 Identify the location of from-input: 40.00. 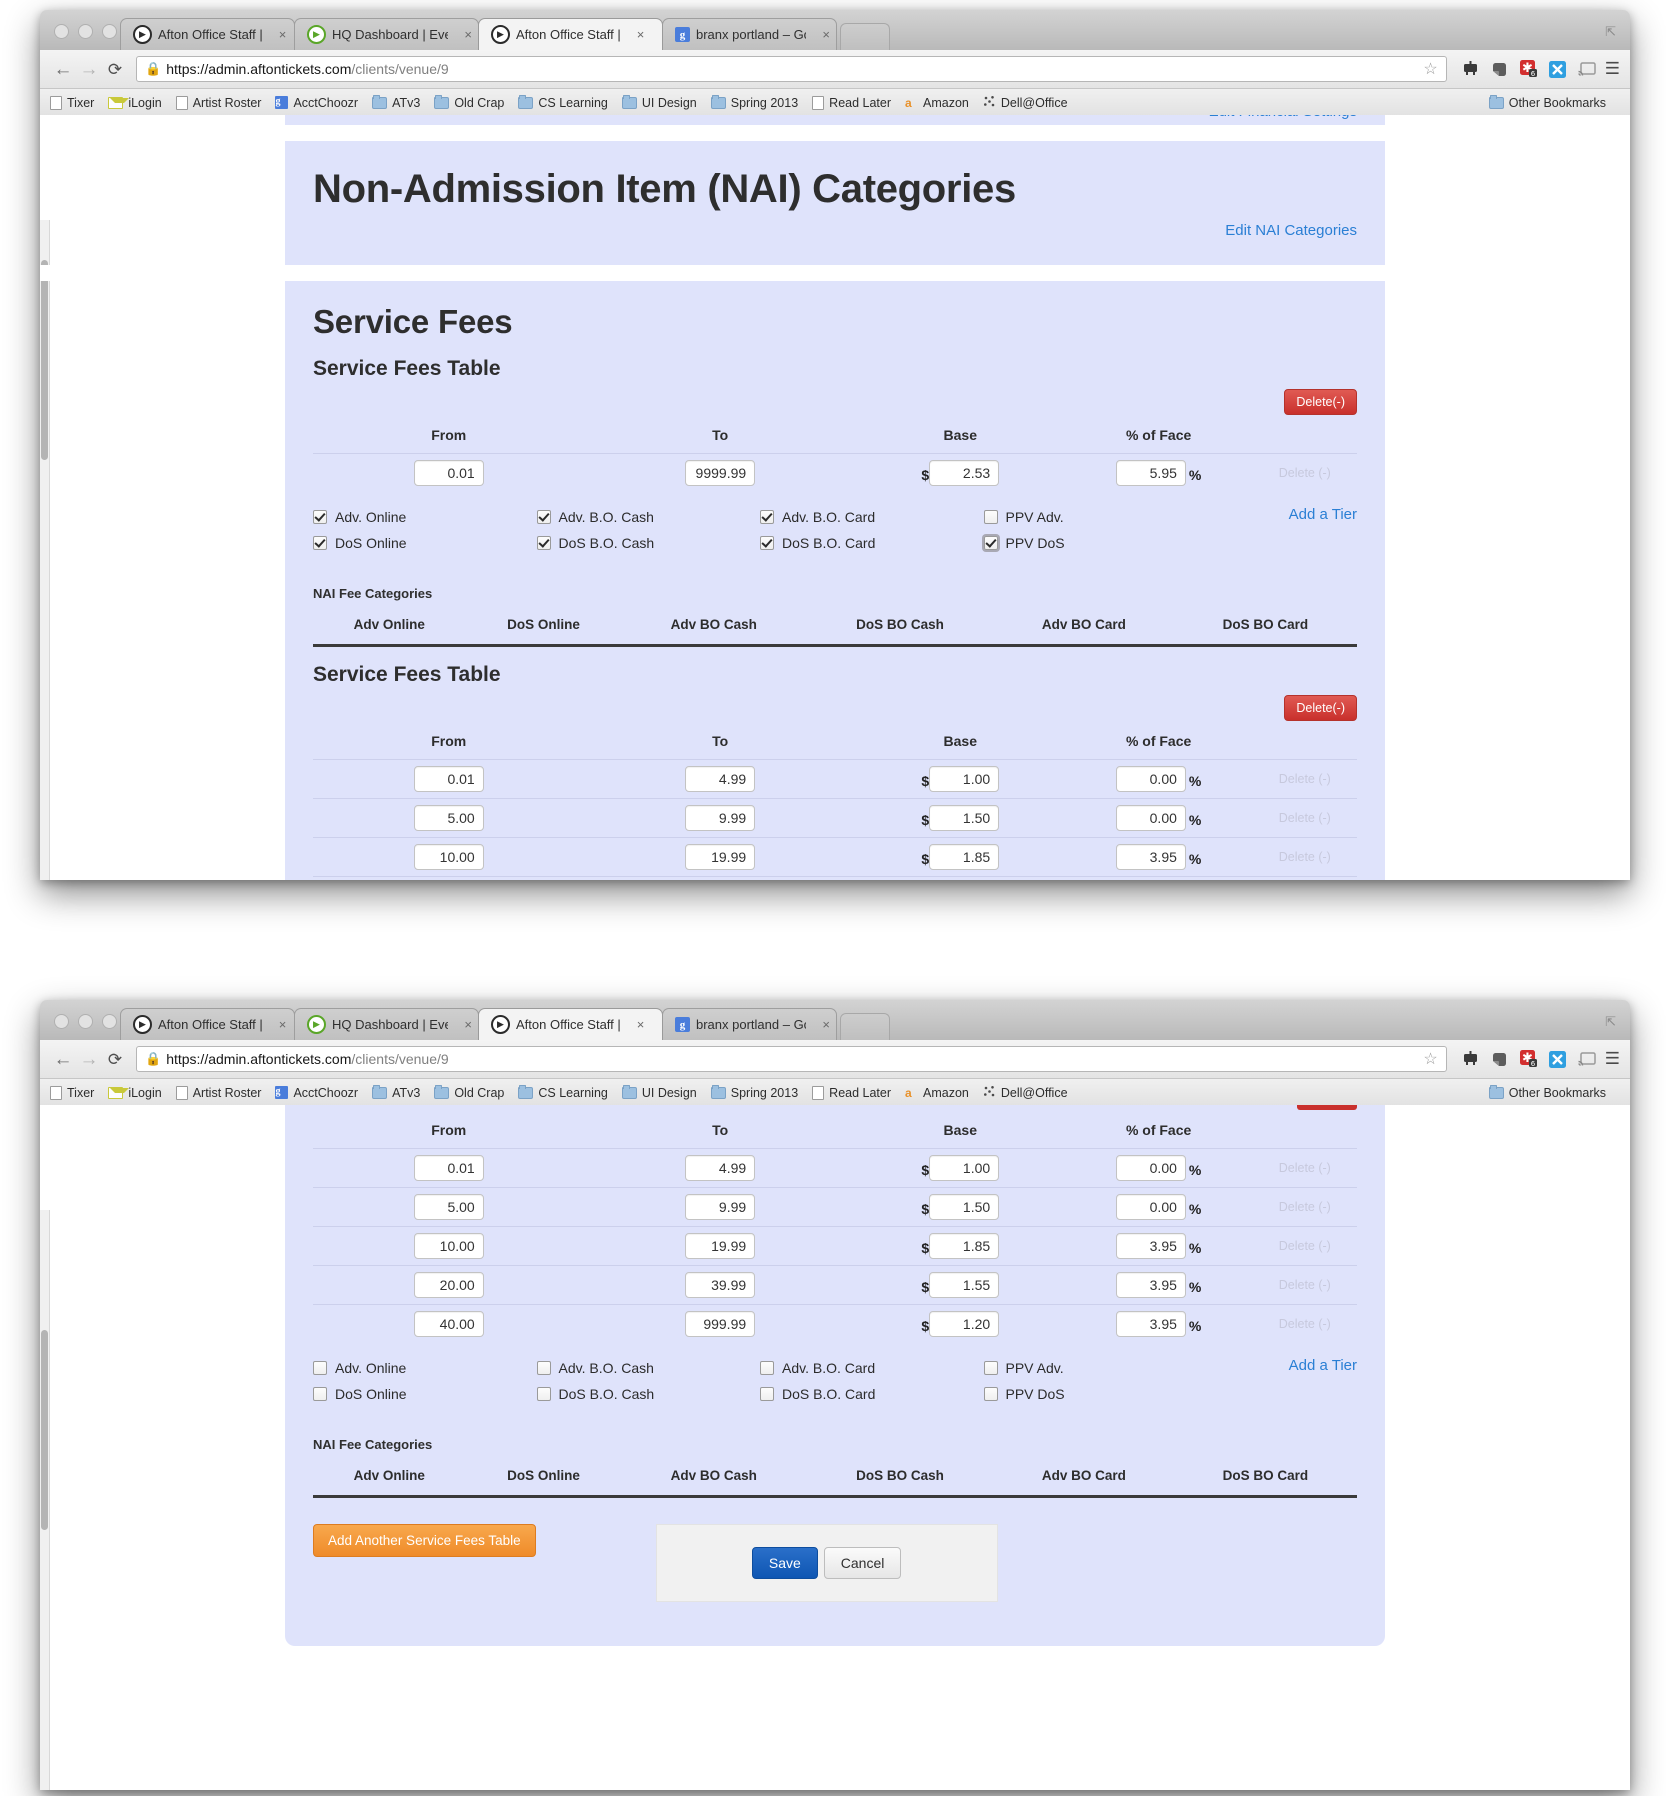
(448, 1324).